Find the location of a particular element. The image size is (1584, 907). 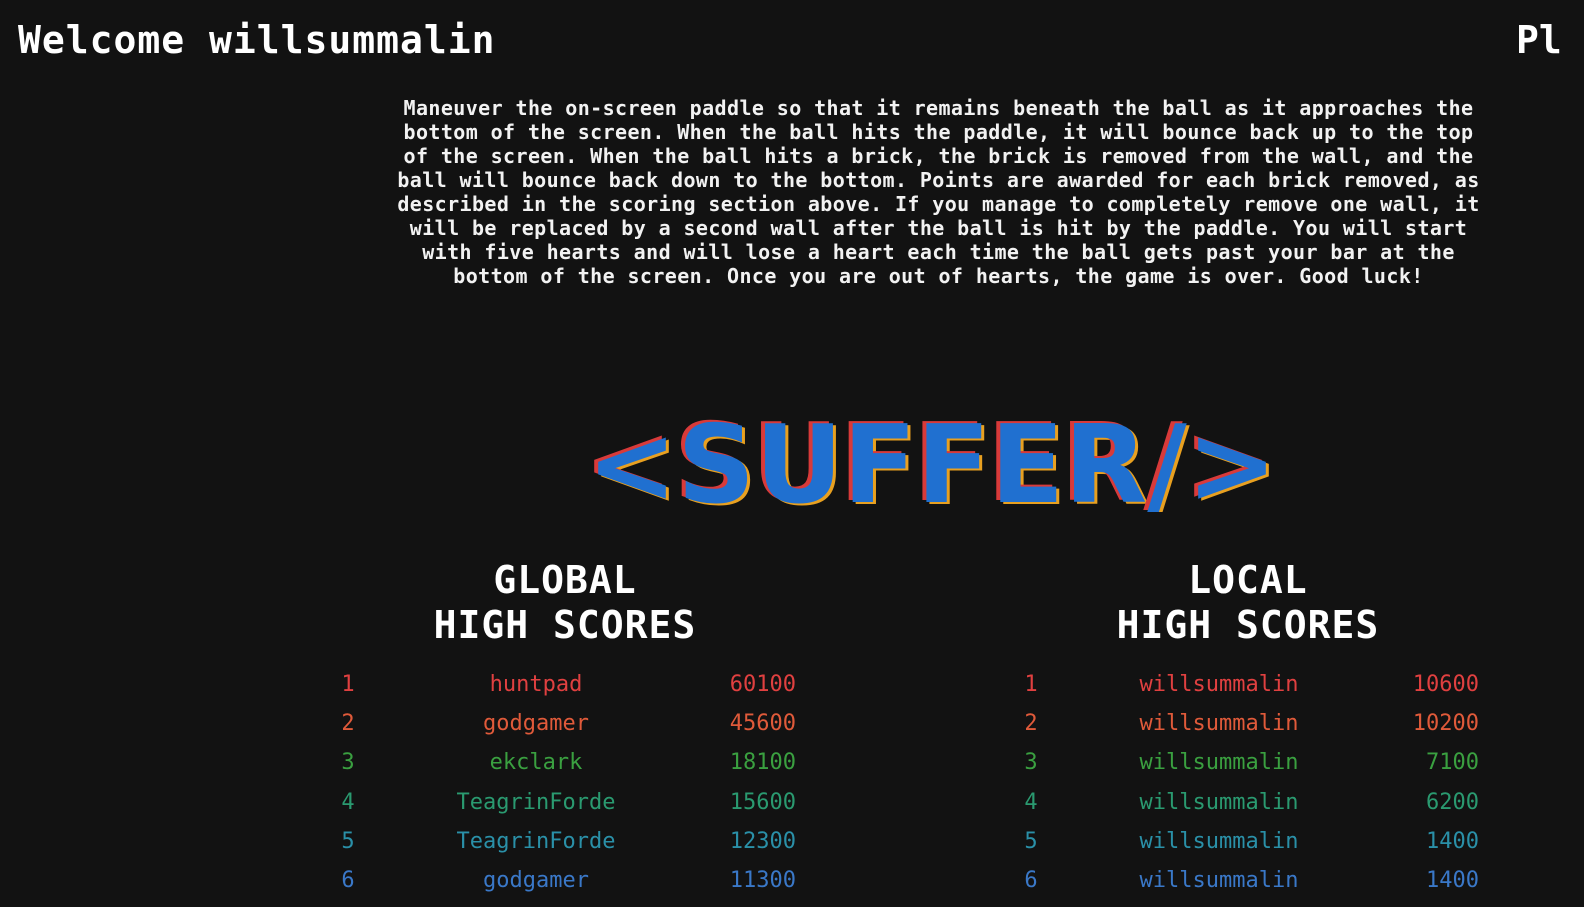

score-cell: 7100 is located at coordinates (1452, 763).